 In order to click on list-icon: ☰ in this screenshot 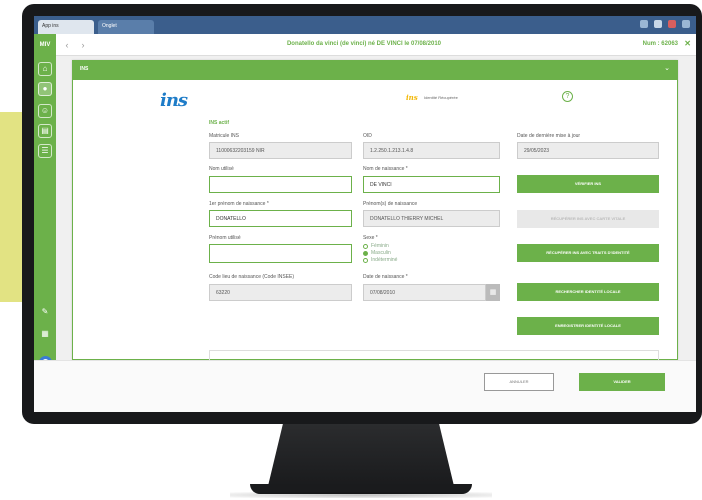, I will do `click(45, 151)`.